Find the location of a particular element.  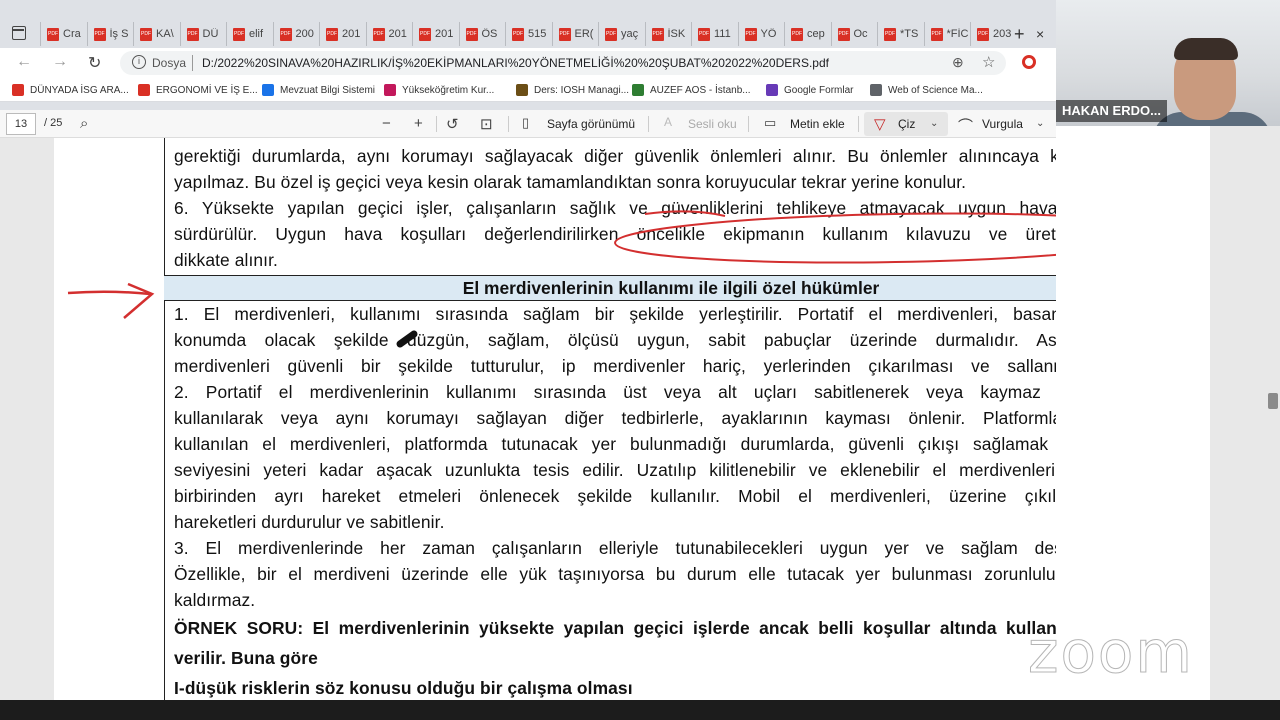

bookmark-star-icon: ☆ is located at coordinates (988, 62).